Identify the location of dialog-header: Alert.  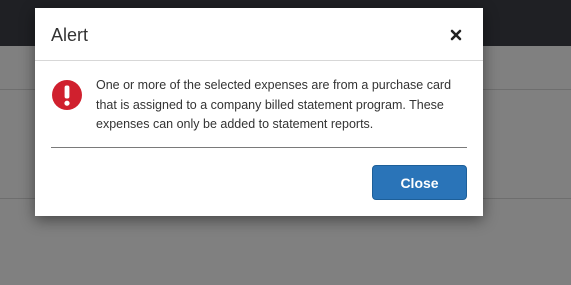
(259, 34).